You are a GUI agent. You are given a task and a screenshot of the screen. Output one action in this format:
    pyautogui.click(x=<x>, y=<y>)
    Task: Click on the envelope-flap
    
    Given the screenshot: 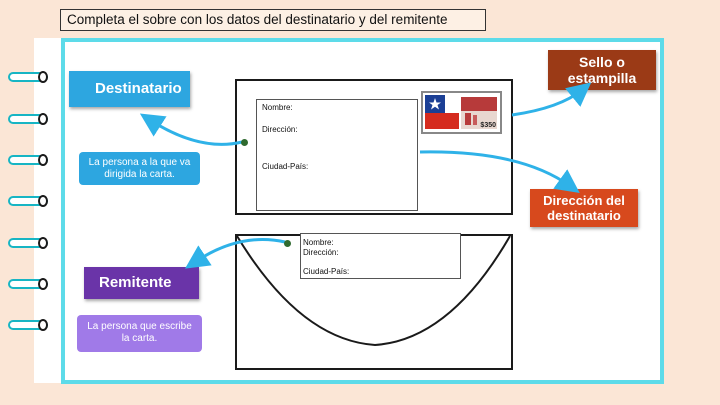 What is the action you would take?
    pyautogui.click(x=373, y=291)
    